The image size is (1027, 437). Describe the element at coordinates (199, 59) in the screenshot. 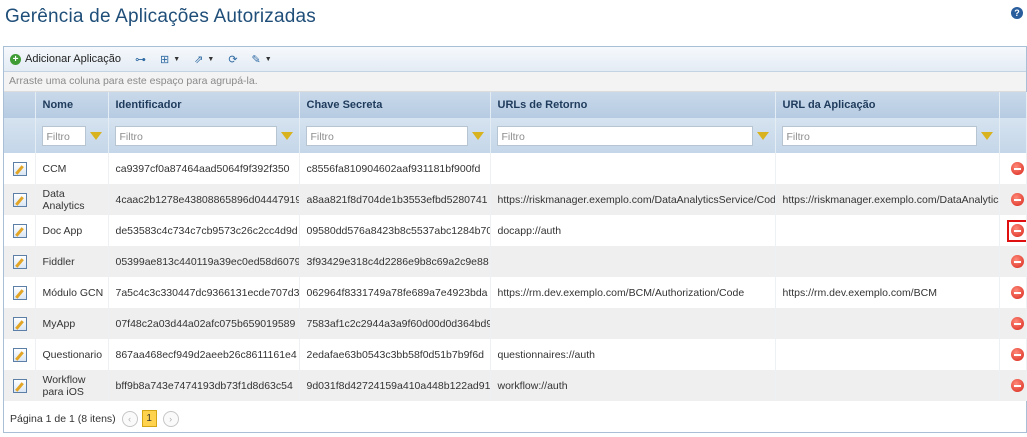

I see `export-icon: ⇗` at that location.